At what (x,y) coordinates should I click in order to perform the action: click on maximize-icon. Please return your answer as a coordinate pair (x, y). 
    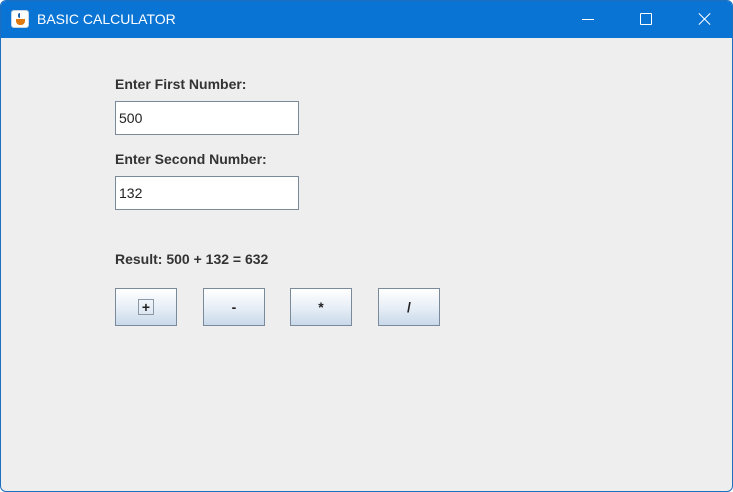
    Looking at the image, I should click on (646, 19).